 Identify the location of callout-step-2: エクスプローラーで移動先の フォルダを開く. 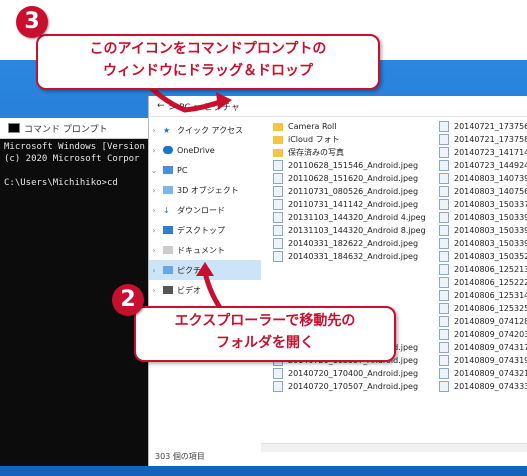
(265, 334).